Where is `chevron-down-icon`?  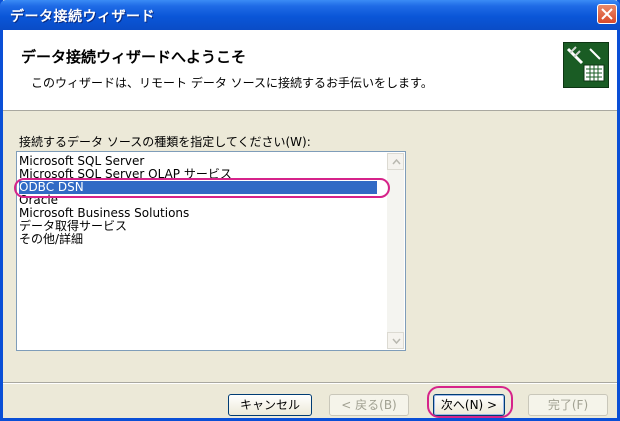 chevron-down-icon is located at coordinates (396, 341).